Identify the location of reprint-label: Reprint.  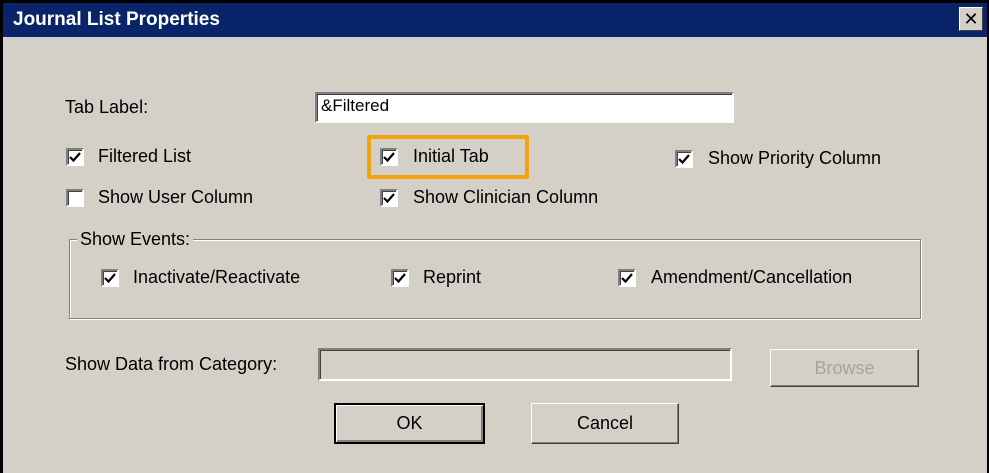
(452, 277).